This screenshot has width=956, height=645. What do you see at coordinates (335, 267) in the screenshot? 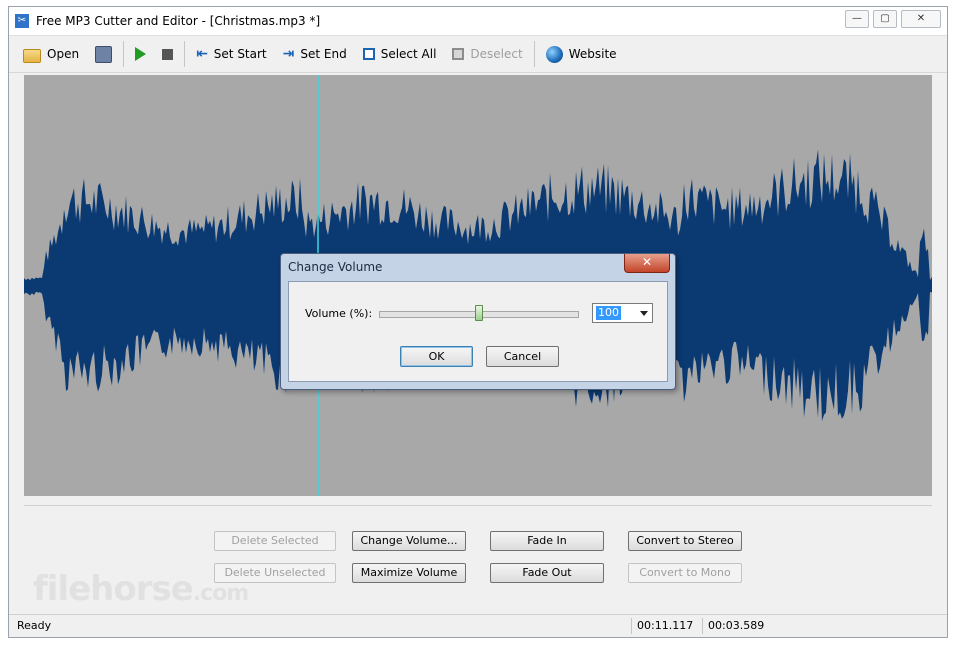
I see `dialog-title: Change Volume` at bounding box center [335, 267].